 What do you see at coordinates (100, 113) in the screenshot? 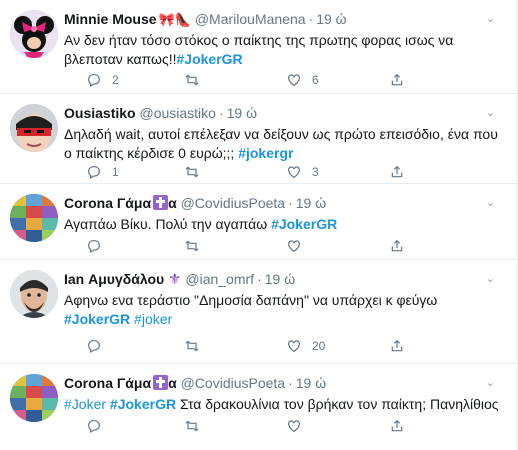
I see `display-name: Ousiastiko` at bounding box center [100, 113].